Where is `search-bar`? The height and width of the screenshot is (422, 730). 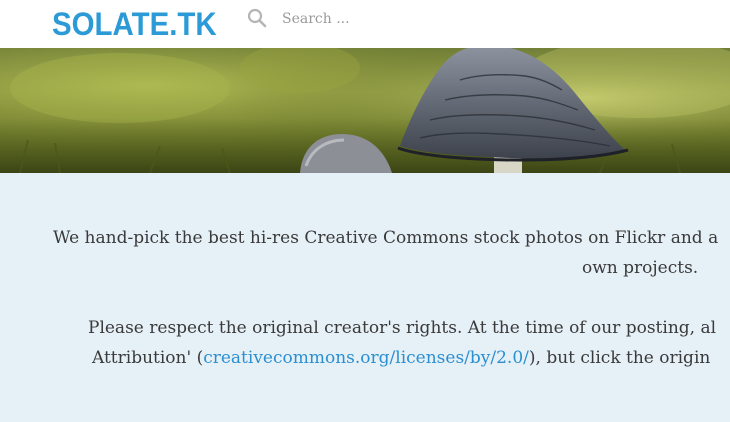
search-bar is located at coordinates (349, 19).